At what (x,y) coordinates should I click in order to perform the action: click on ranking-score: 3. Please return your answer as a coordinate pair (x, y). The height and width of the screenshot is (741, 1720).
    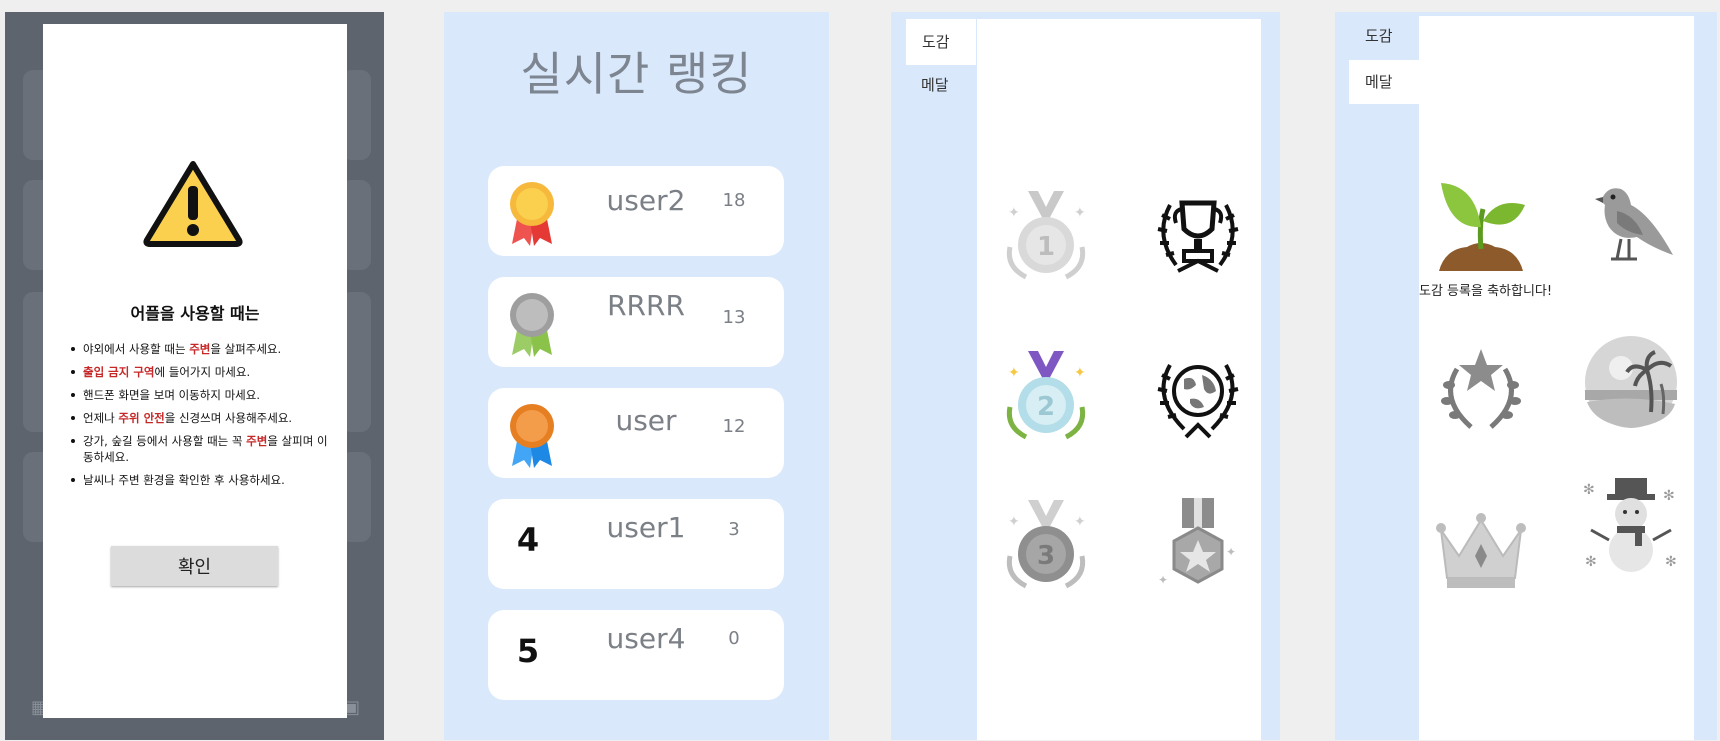
    Looking at the image, I should click on (734, 529).